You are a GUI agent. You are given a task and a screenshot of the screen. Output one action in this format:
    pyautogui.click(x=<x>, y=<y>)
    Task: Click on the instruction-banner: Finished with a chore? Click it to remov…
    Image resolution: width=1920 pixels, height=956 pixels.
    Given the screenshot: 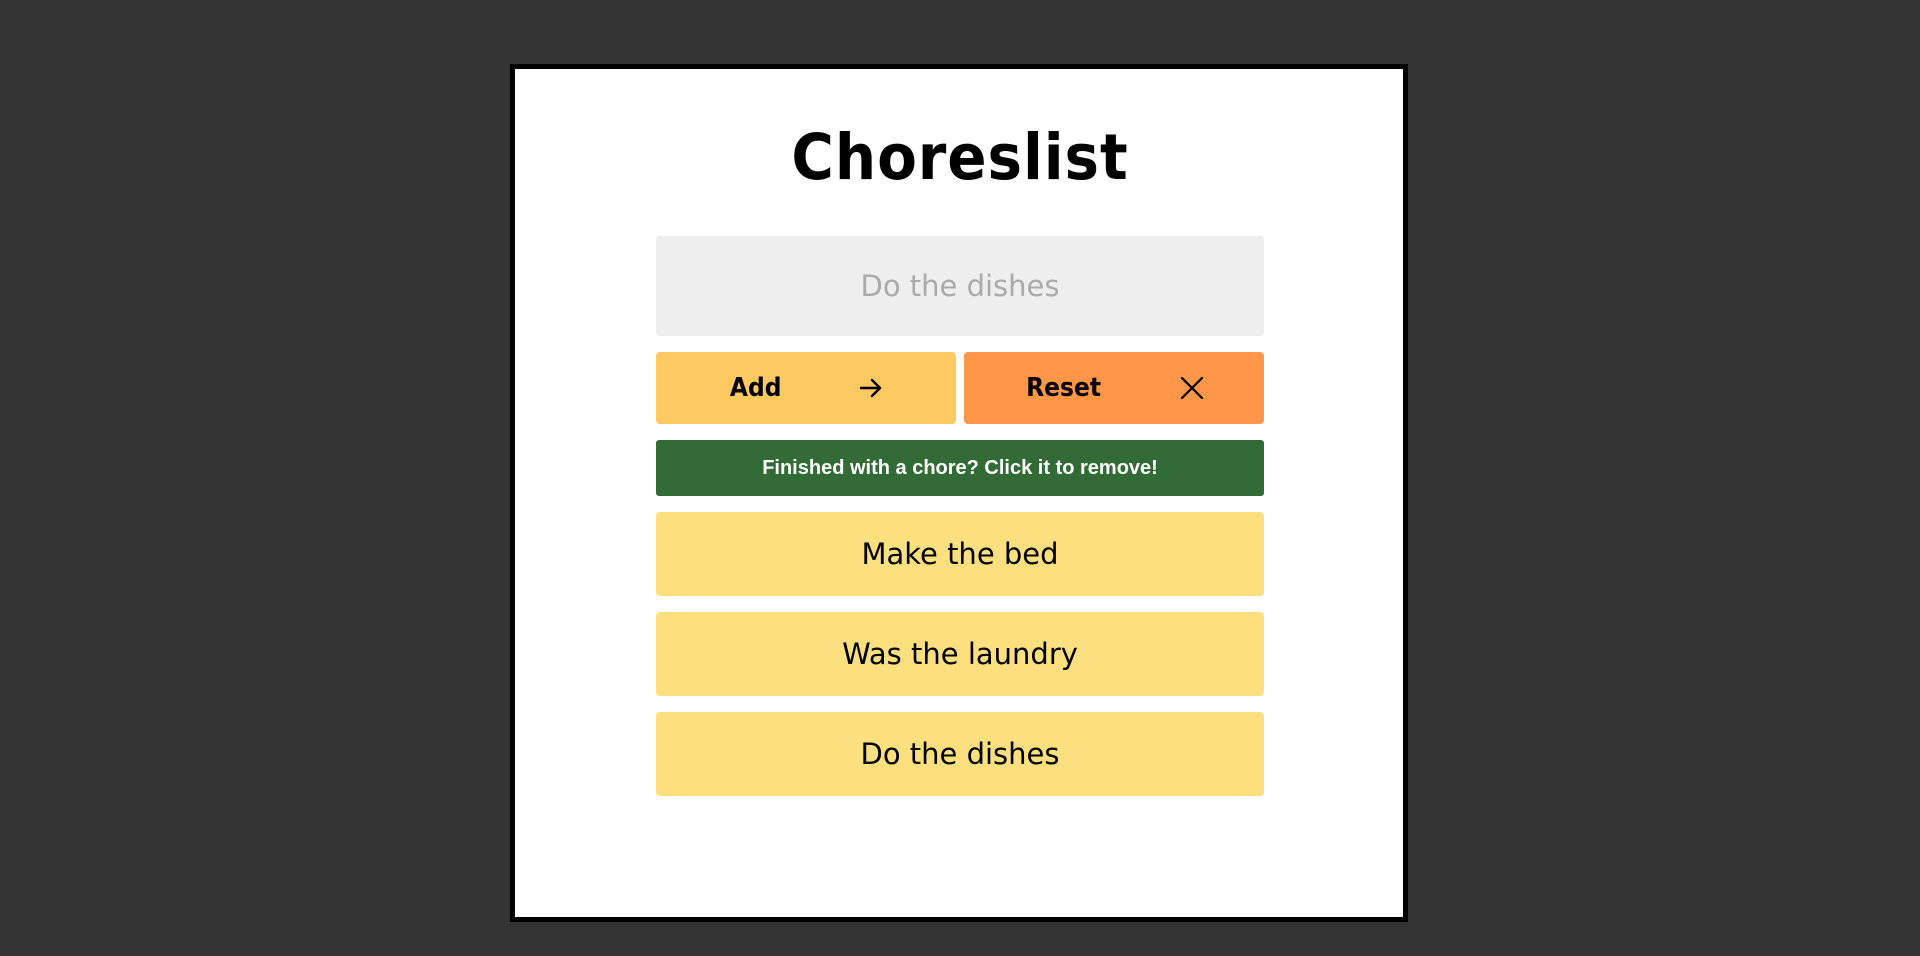 What is the action you would take?
    pyautogui.click(x=960, y=468)
    